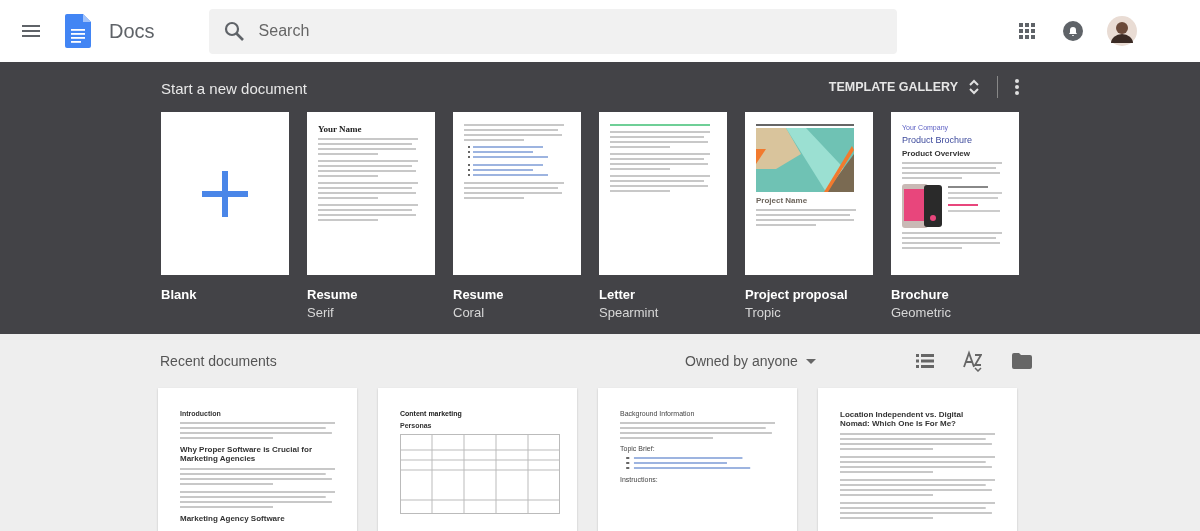 Image resolution: width=1200 pixels, height=531 pixels. What do you see at coordinates (1026, 31) in the screenshot?
I see `apps-grid-icon` at bounding box center [1026, 31].